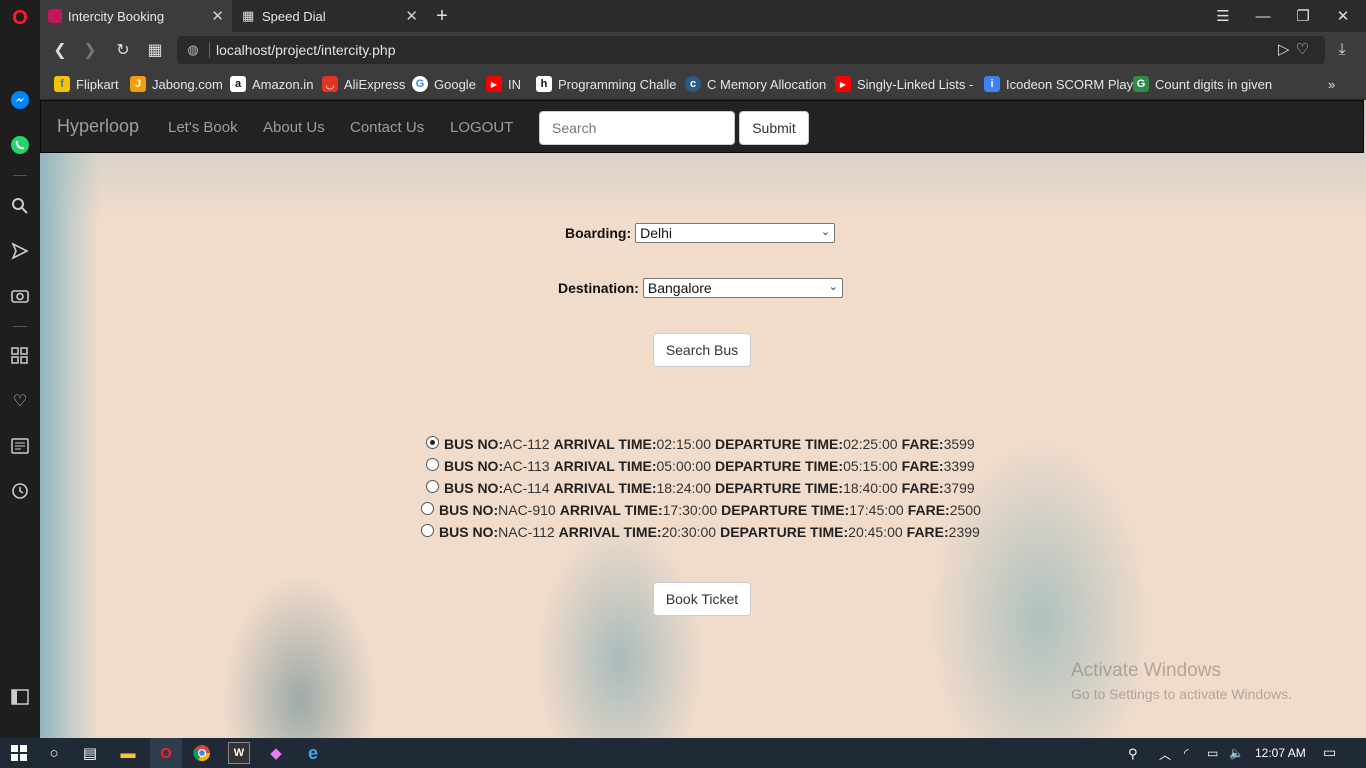 The height and width of the screenshot is (768, 1366). Describe the element at coordinates (1133, 754) in the screenshot. I see `people-icon: ⚲` at that location.